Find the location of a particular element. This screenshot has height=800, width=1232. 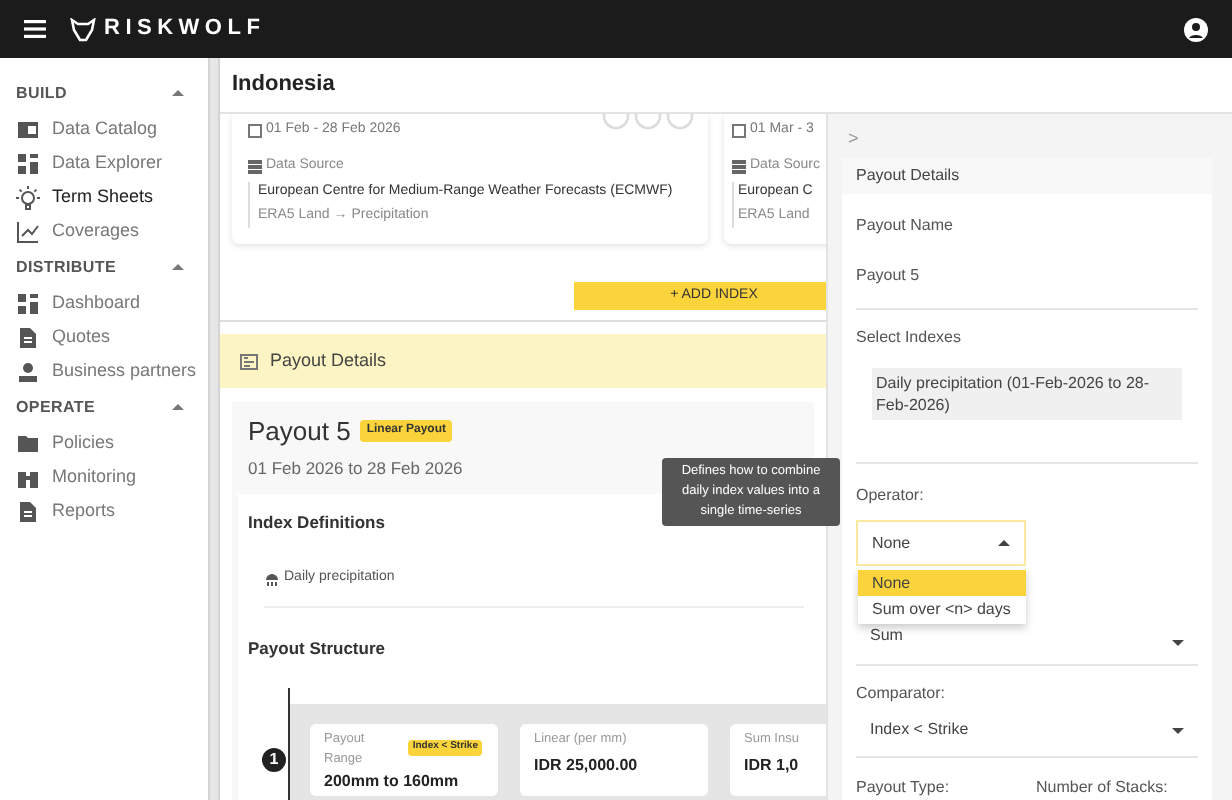

sidebar-item: Monitoring is located at coordinates (104, 477).